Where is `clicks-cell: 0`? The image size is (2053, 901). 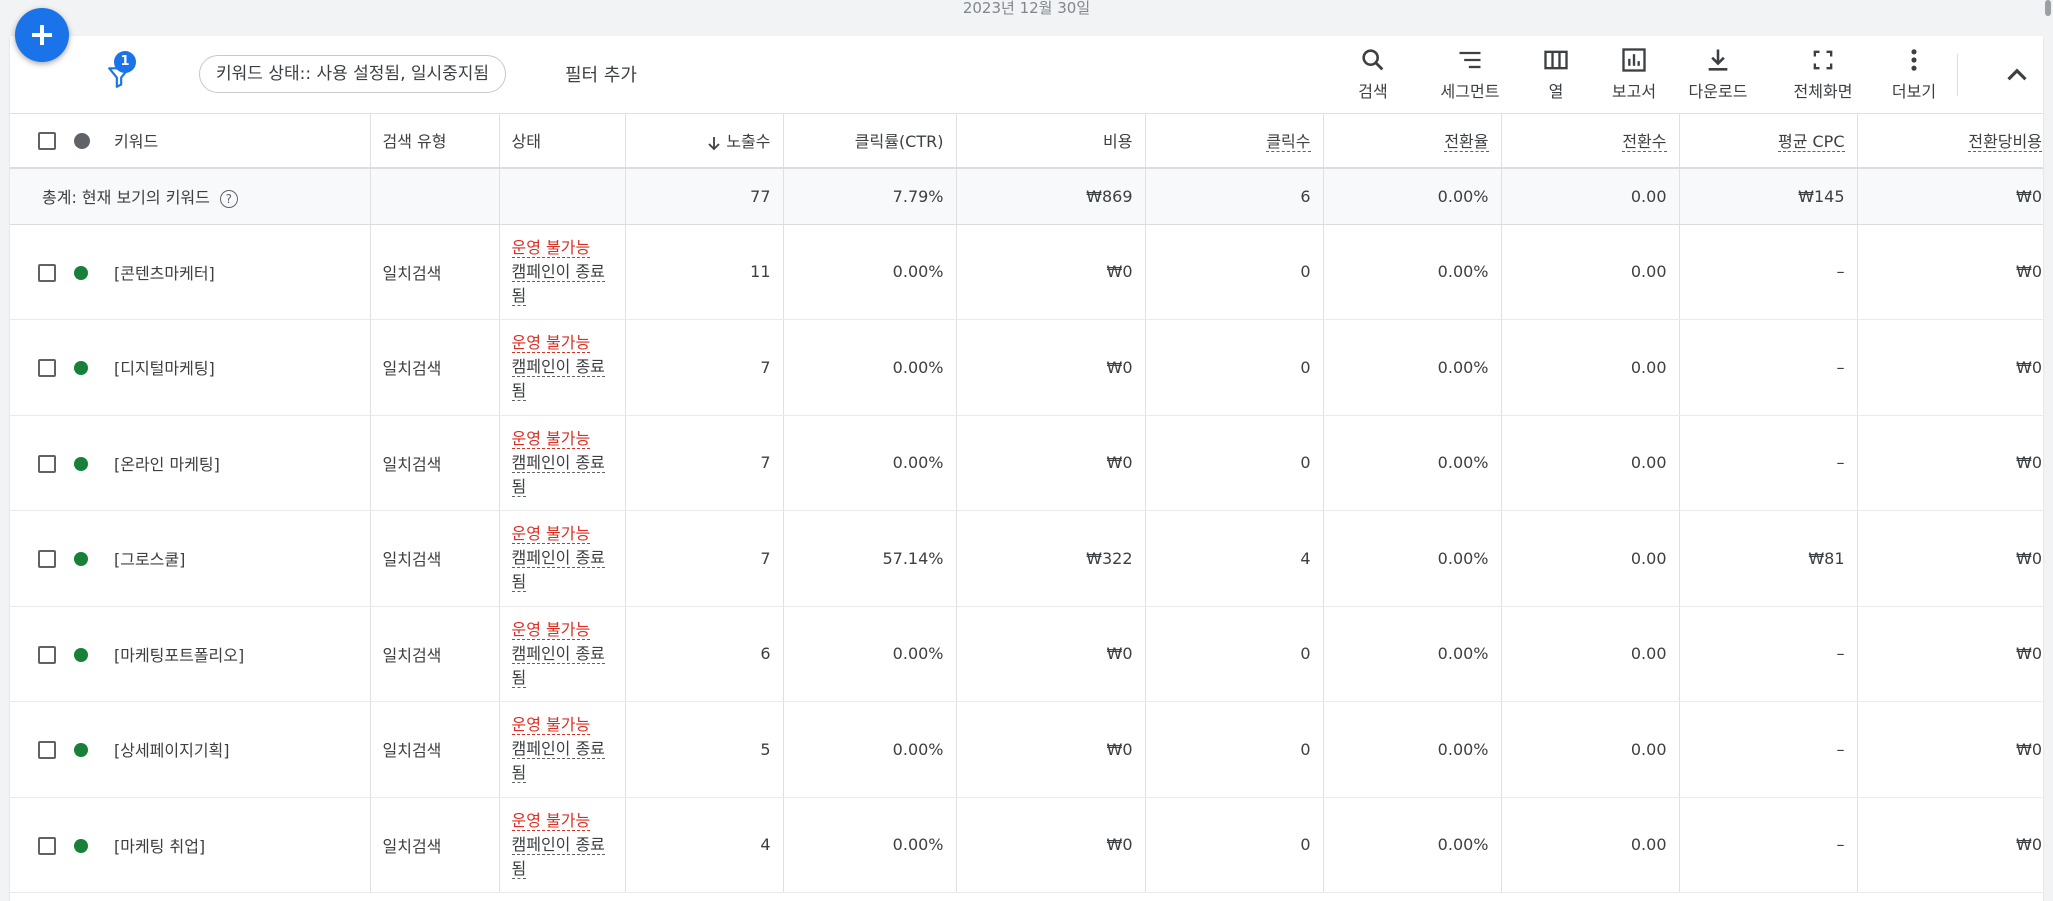 clicks-cell: 0 is located at coordinates (1234, 367).